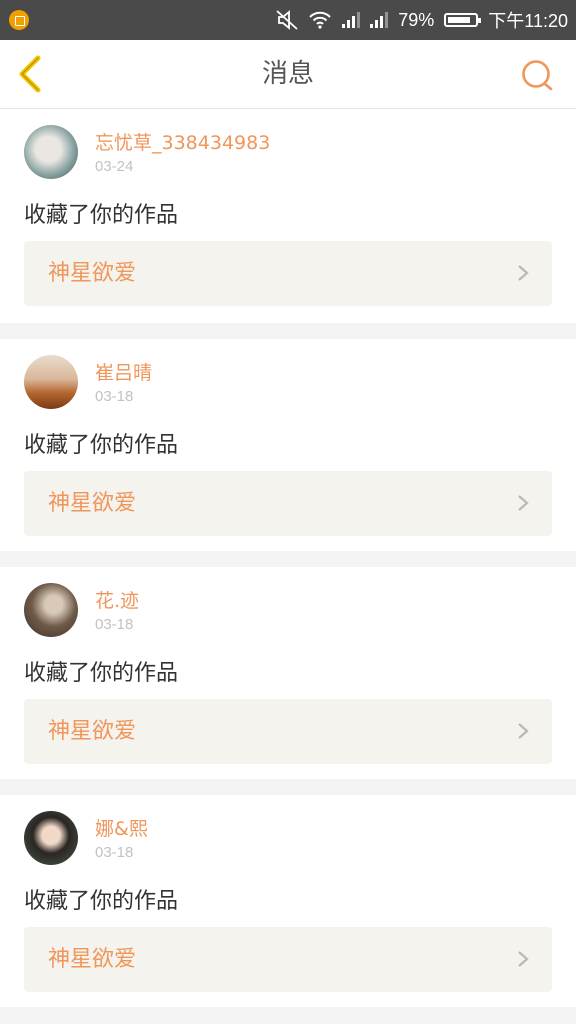 The height and width of the screenshot is (1024, 576). What do you see at coordinates (537, 75) in the screenshot?
I see `search-icon` at bounding box center [537, 75].